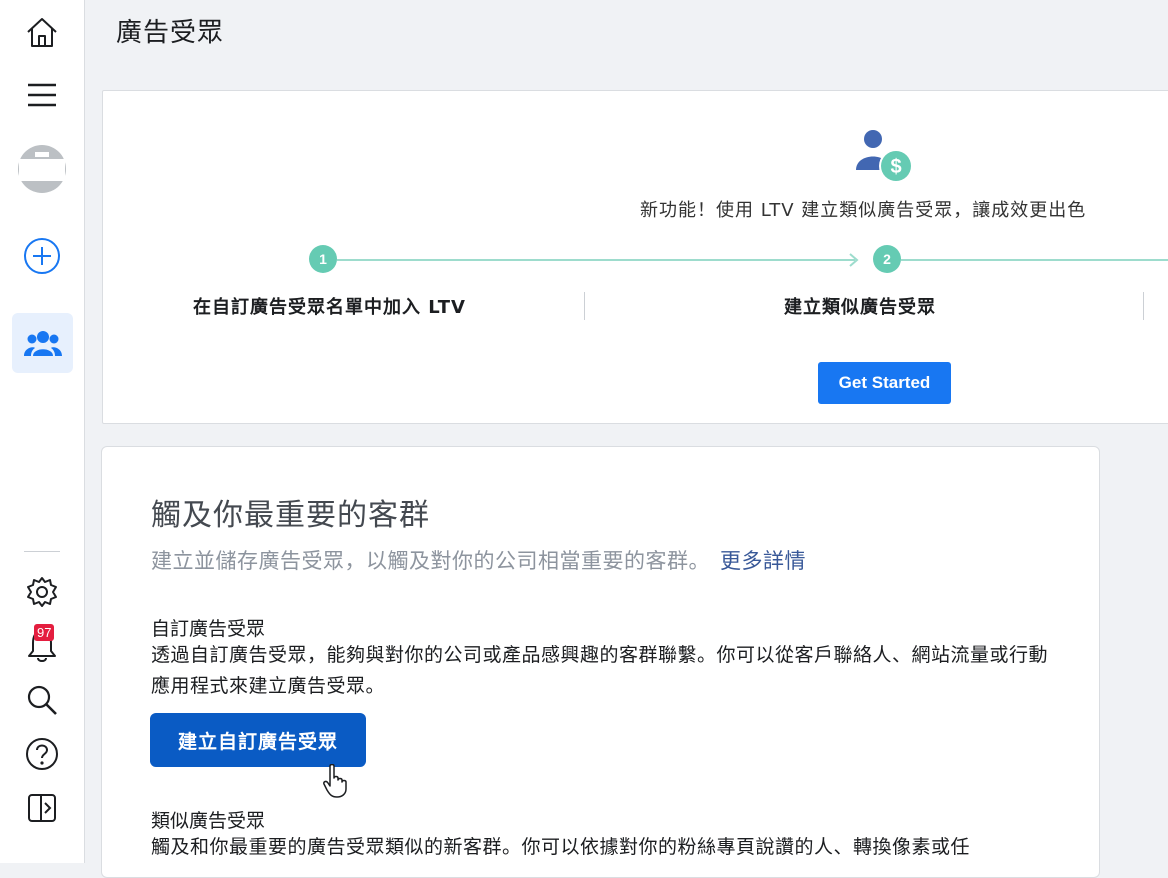 Image resolution: width=1168 pixels, height=878 pixels. Describe the element at coordinates (323, 259) in the screenshot. I see `step-1-number: 1` at that location.